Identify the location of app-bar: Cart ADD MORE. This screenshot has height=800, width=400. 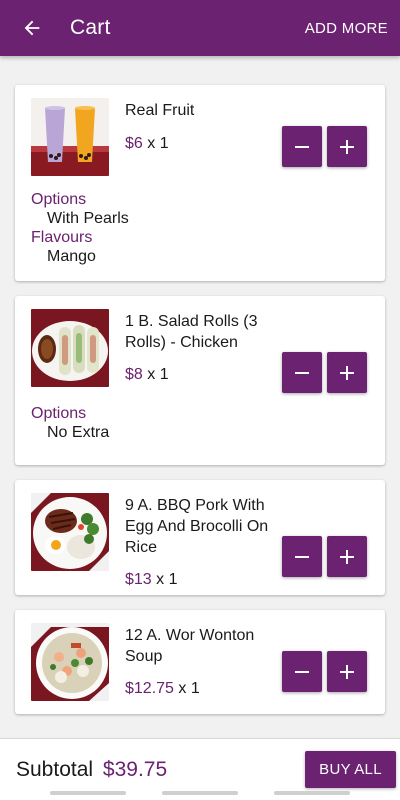
(200, 28).